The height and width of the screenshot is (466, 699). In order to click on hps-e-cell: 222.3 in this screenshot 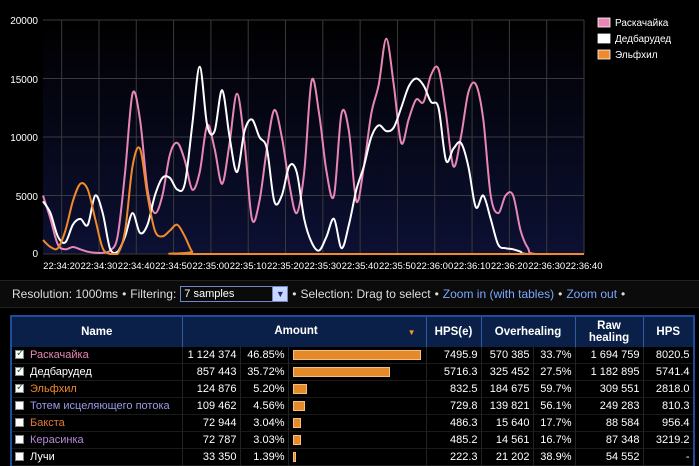, I will do `click(454, 457)`.